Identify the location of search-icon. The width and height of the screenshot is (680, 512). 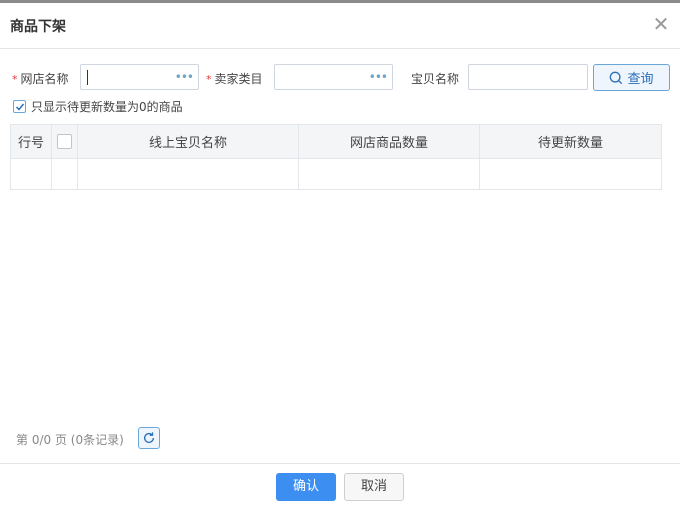
(616, 77).